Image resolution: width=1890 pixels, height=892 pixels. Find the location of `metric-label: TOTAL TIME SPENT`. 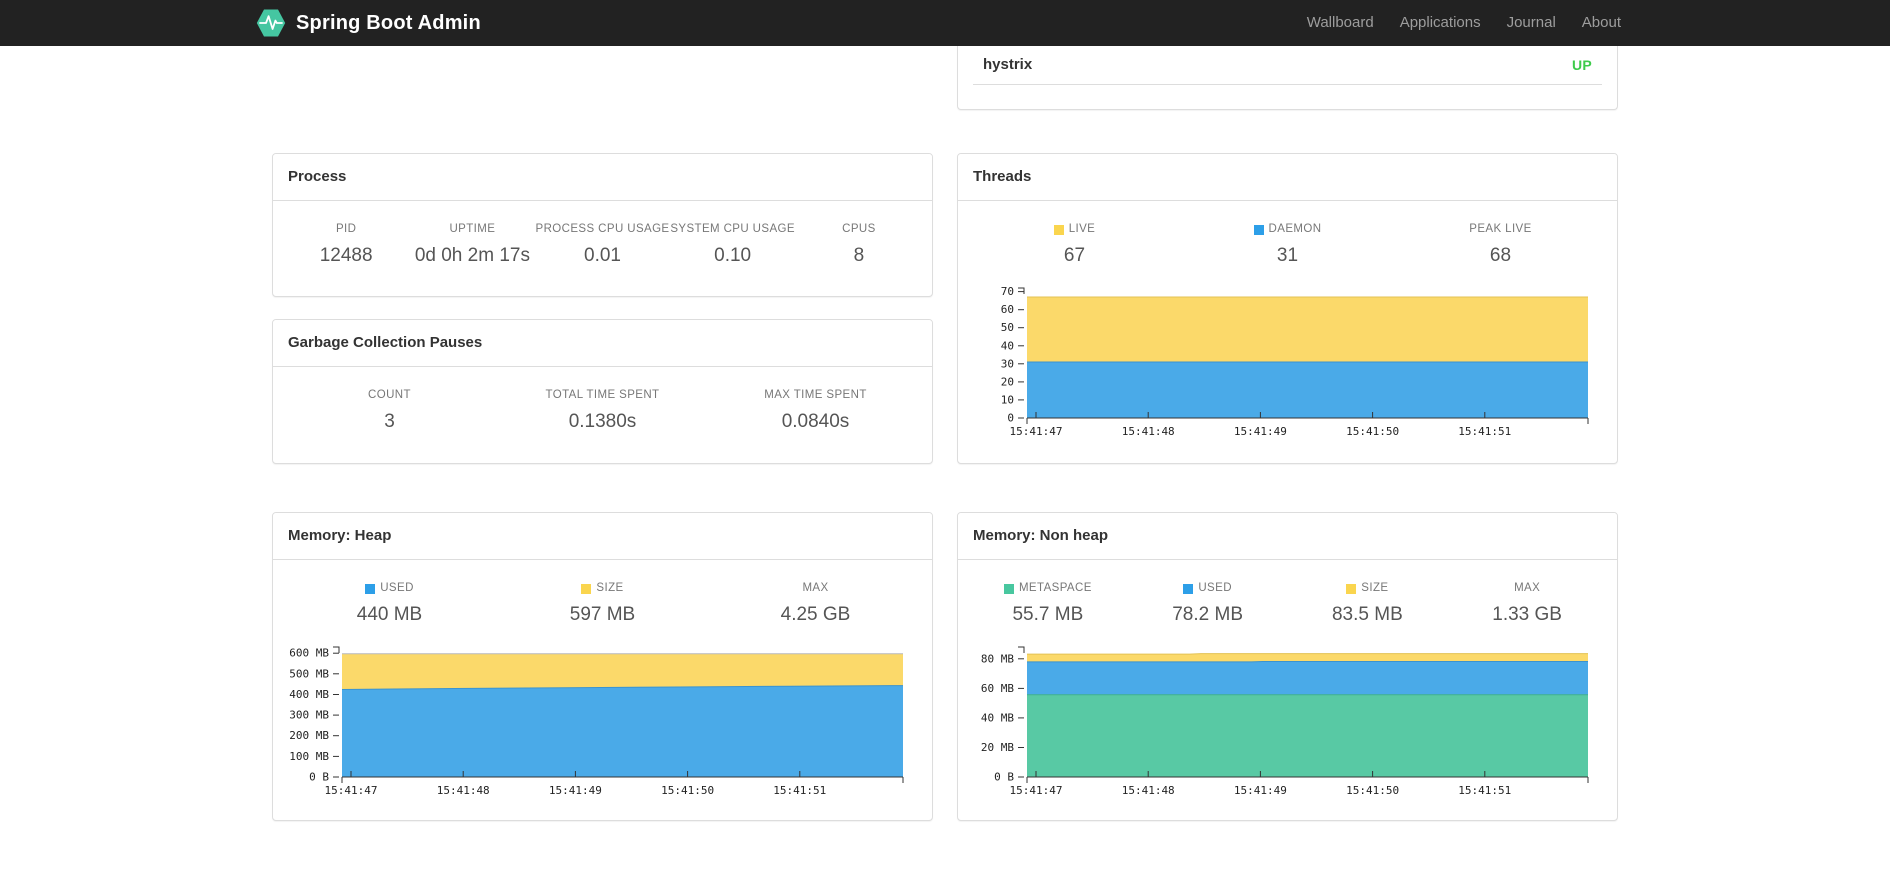

metric-label: TOTAL TIME SPENT is located at coordinates (602, 395).